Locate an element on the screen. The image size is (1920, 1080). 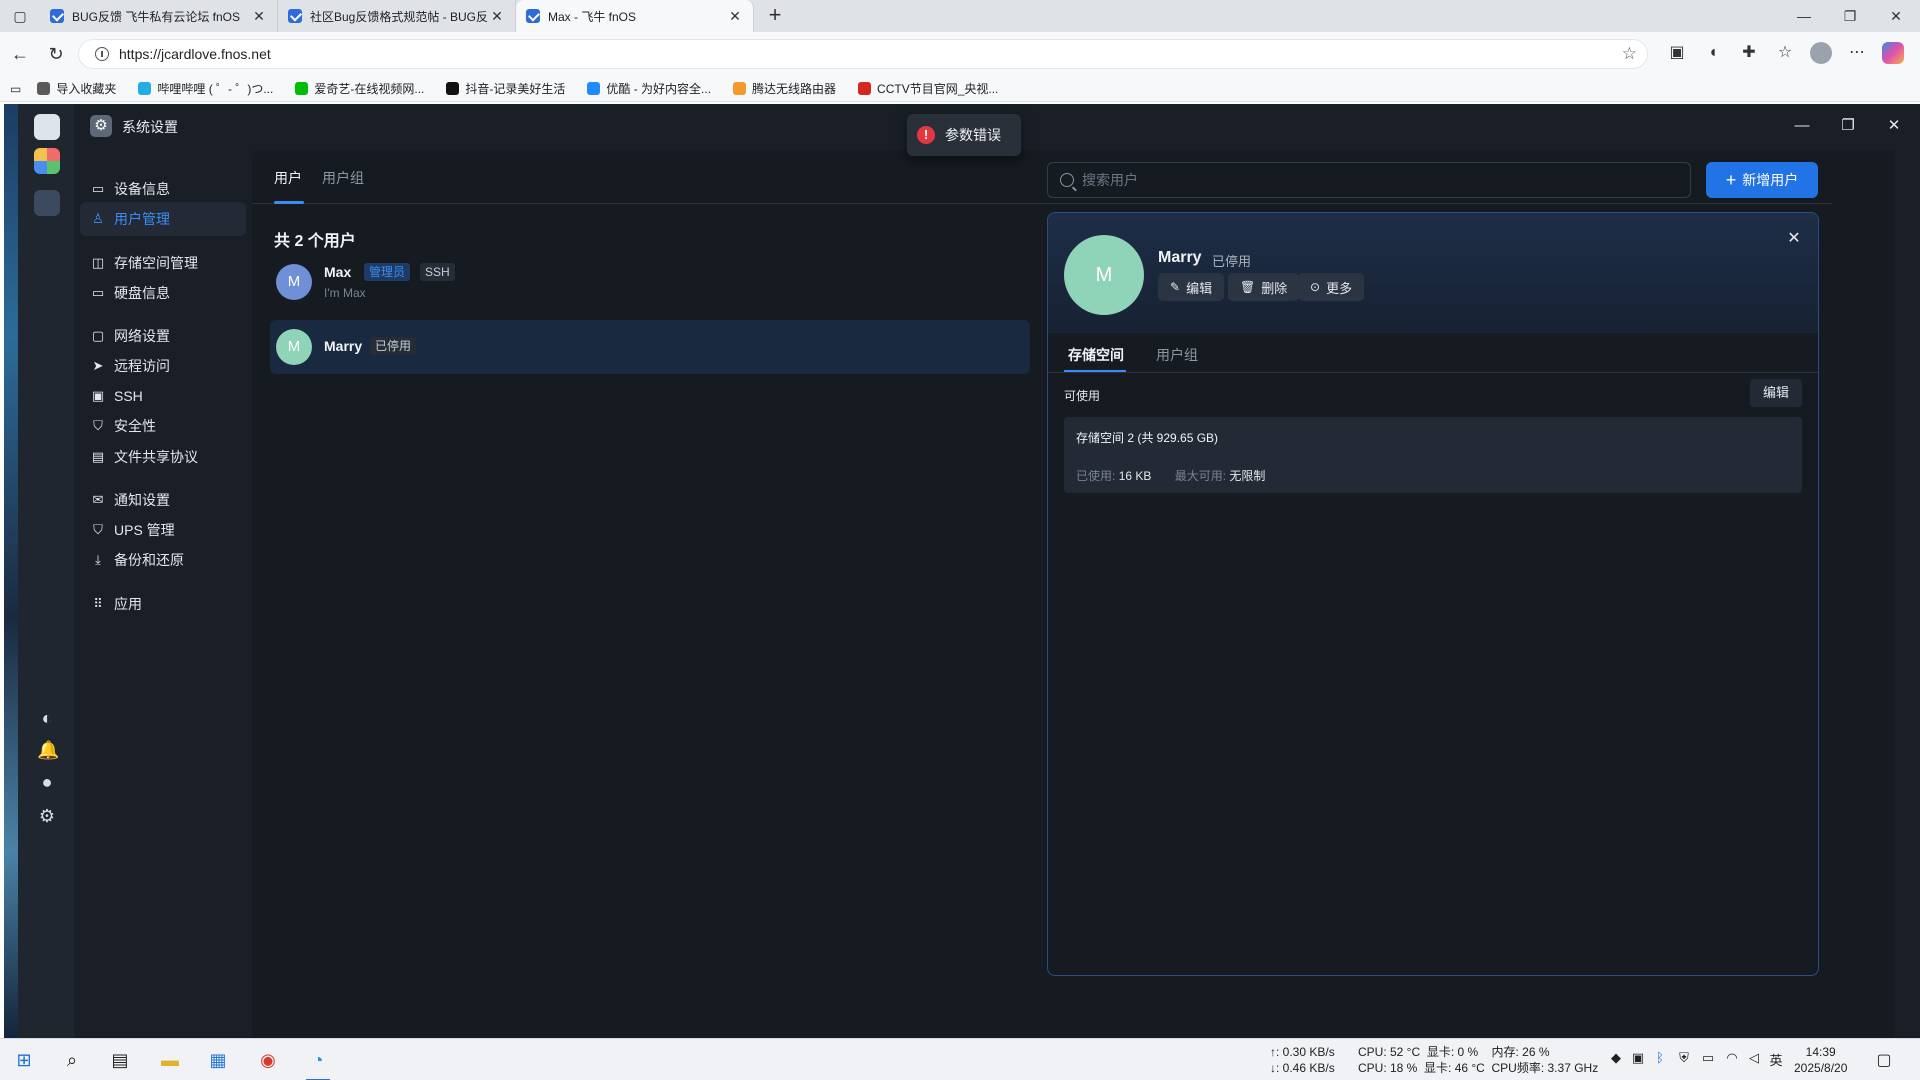
delete-button: 🗑 删除 is located at coordinates (1264, 287).